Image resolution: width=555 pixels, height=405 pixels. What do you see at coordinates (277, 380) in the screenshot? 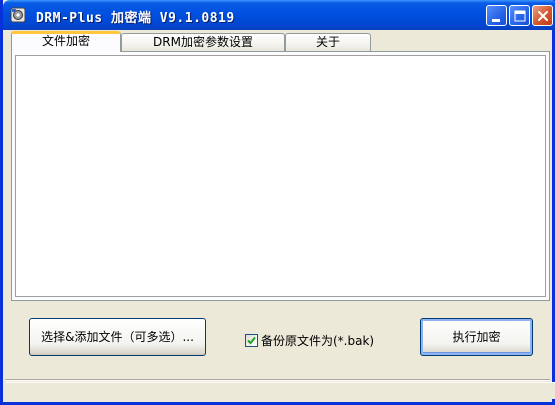
I see `status-divider` at bounding box center [277, 380].